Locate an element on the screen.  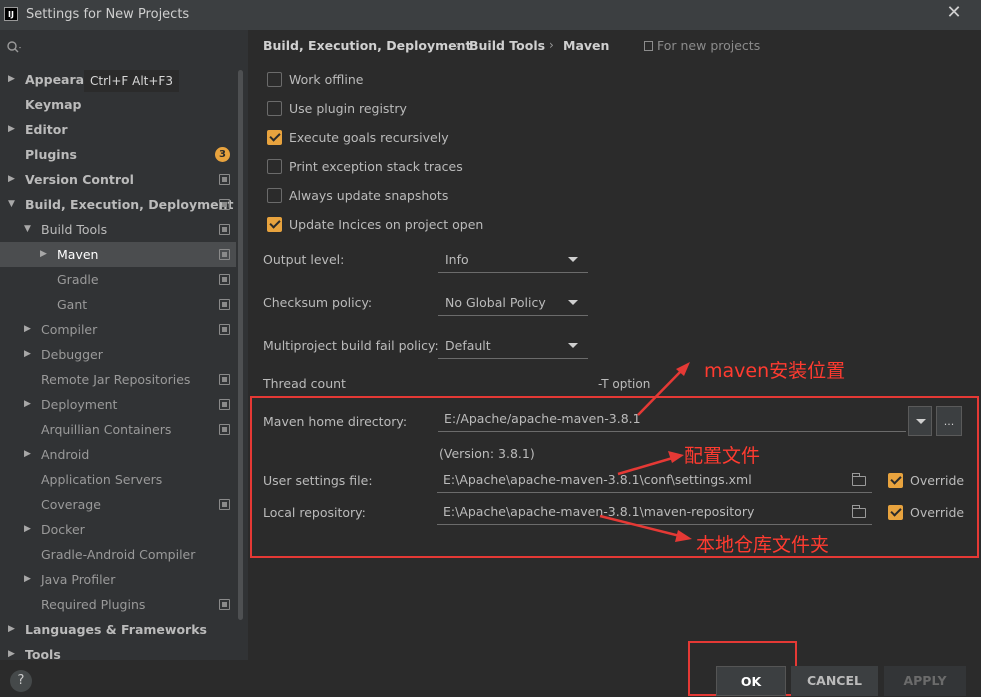
sidebar-item-label: Gradle-Android Compiler is located at coordinates (118, 554).